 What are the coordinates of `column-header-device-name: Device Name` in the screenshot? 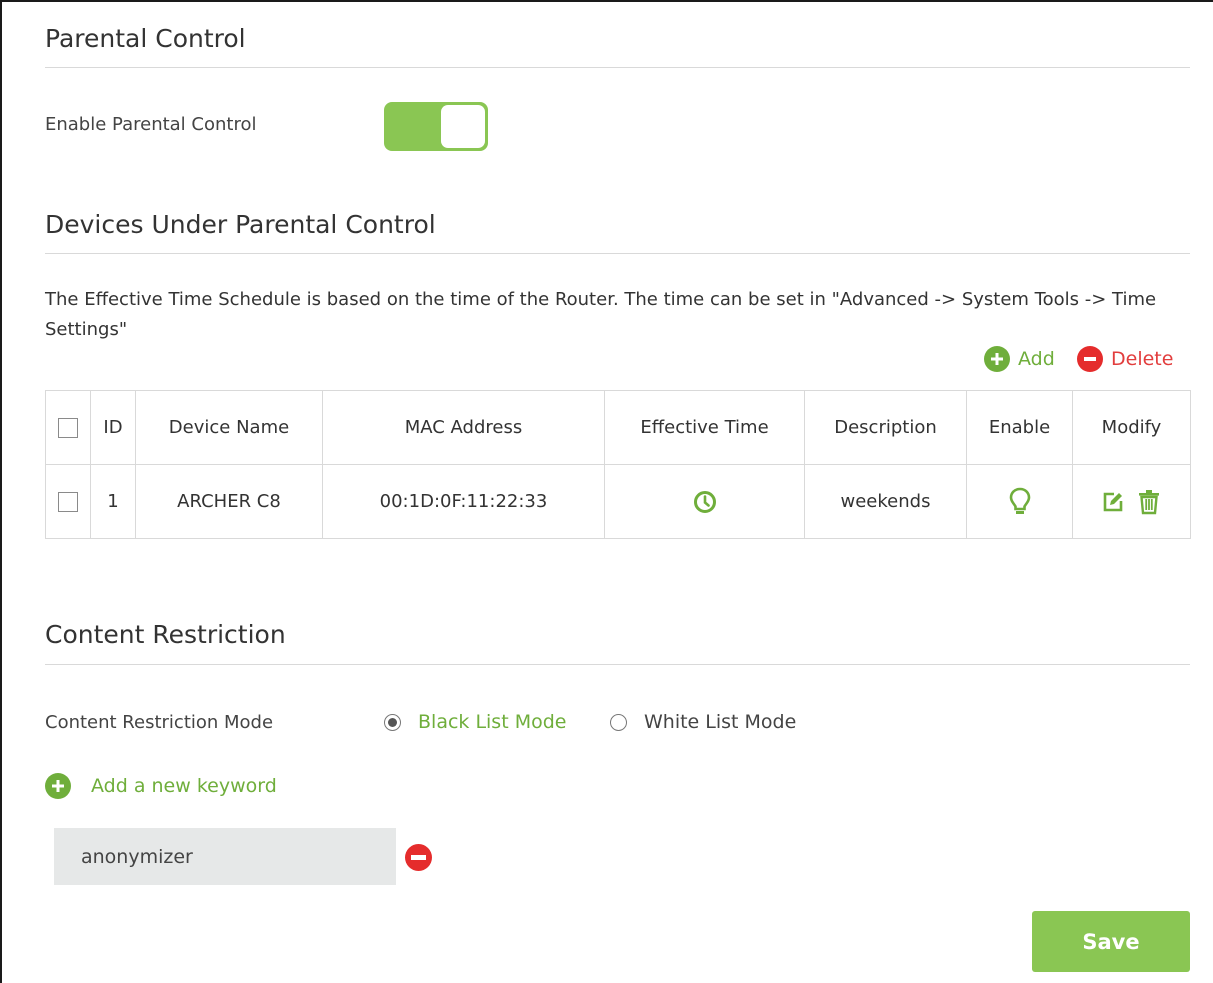 It's located at (229, 427).